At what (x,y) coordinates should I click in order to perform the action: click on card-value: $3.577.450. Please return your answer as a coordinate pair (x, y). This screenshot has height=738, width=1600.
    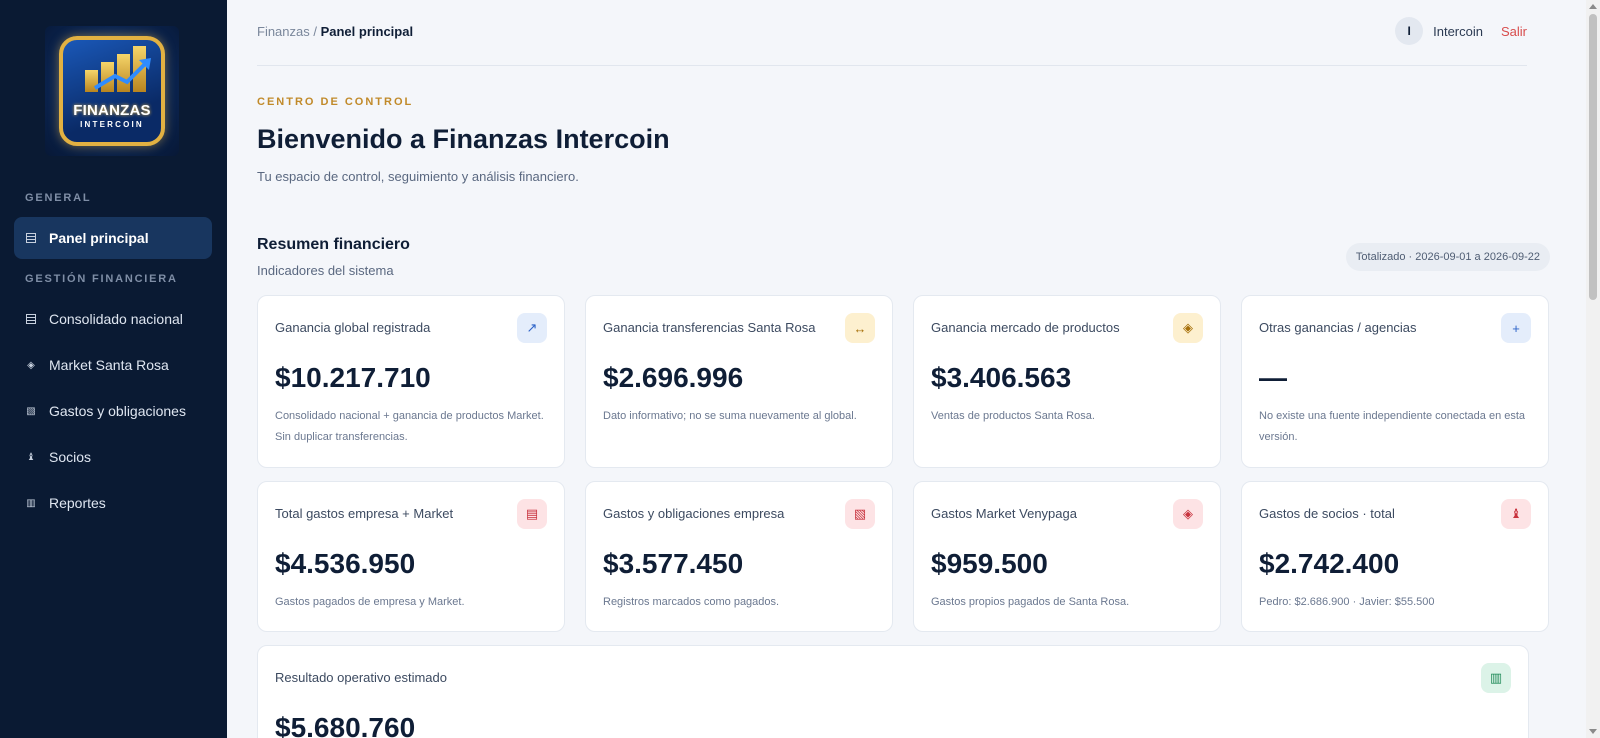
    Looking at the image, I should click on (673, 563).